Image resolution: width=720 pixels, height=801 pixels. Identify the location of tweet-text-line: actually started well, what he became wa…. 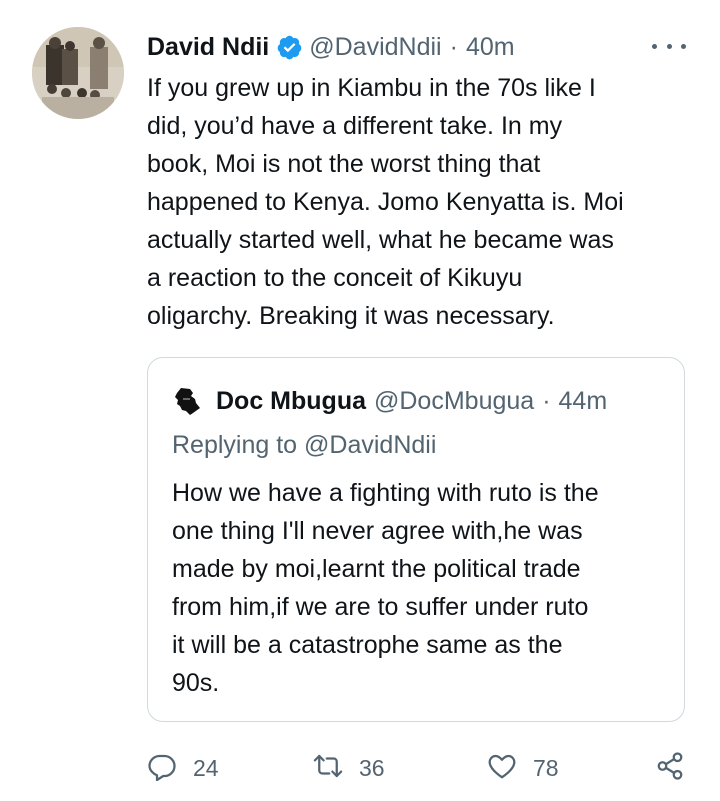
(380, 240).